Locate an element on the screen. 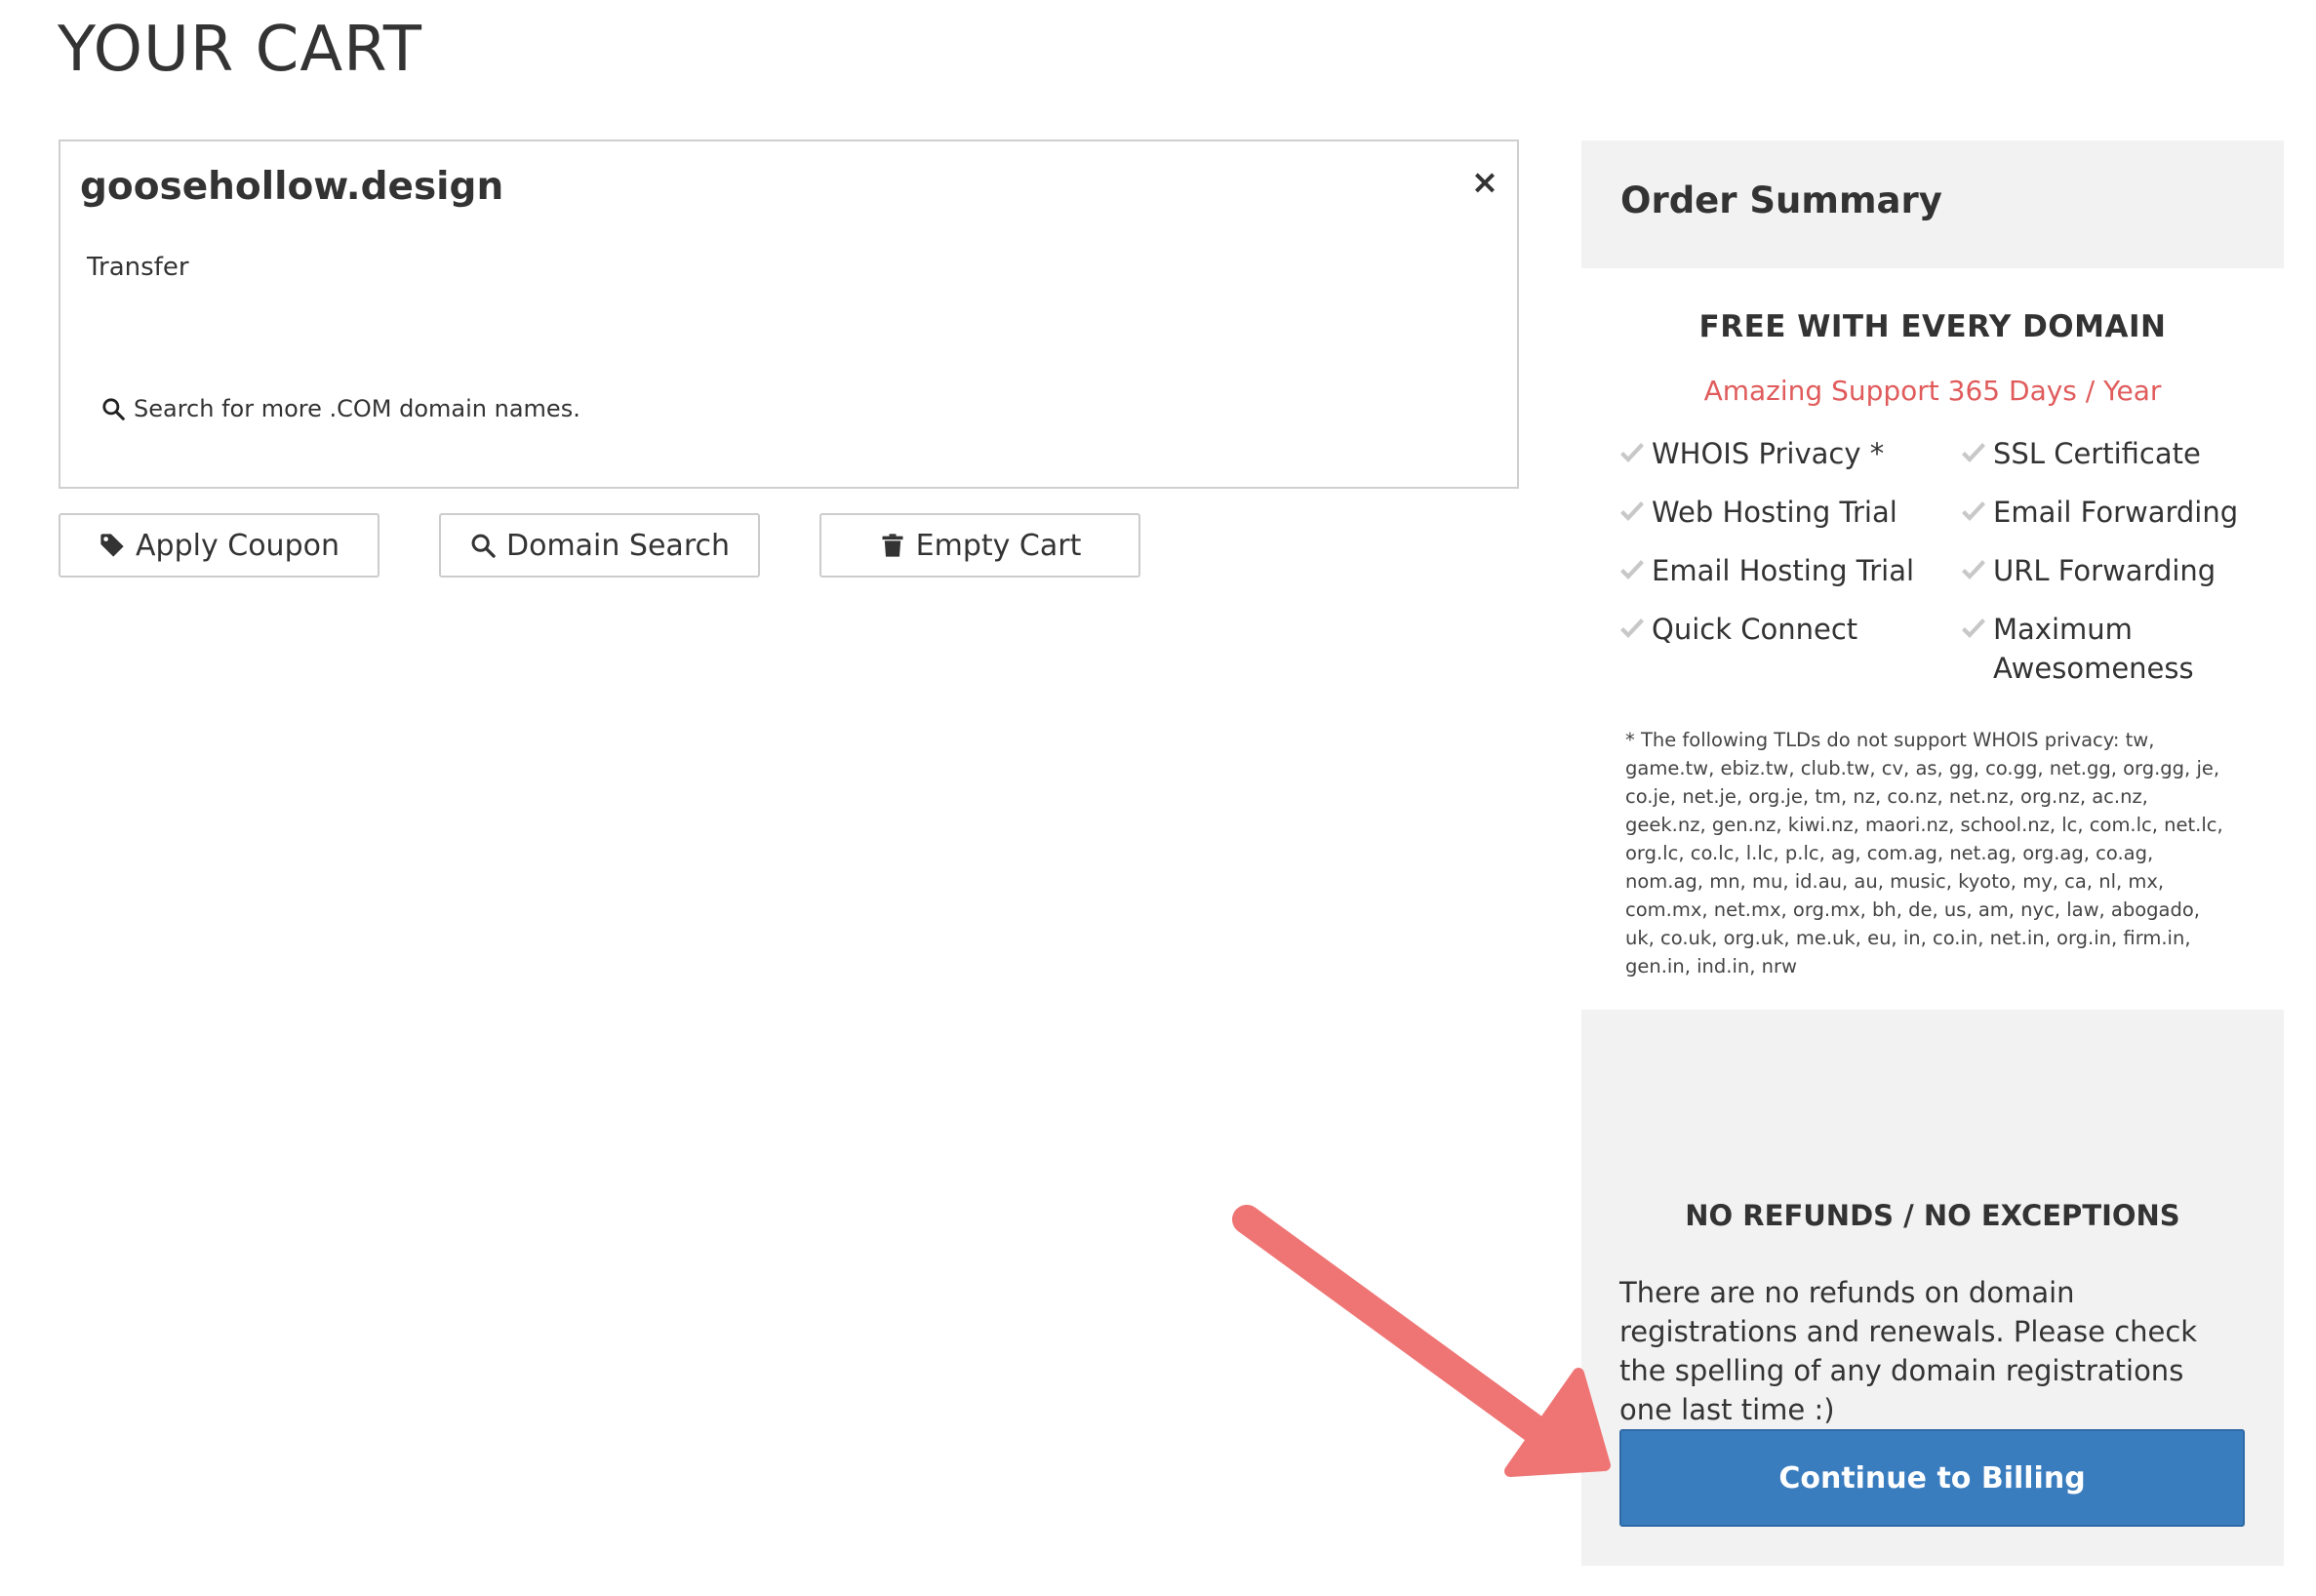 The height and width of the screenshot is (1596, 2316). feature-item: Maximum Awesomeness is located at coordinates (2082, 649).